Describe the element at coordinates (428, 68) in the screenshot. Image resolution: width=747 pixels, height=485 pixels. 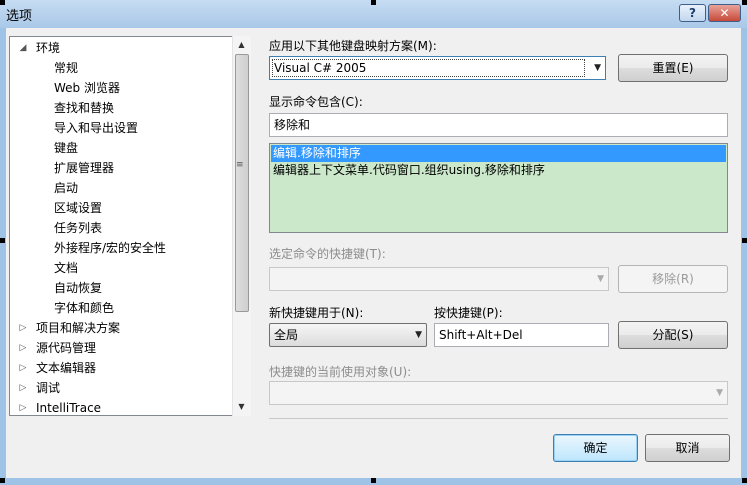
I see `focus-rect` at that location.